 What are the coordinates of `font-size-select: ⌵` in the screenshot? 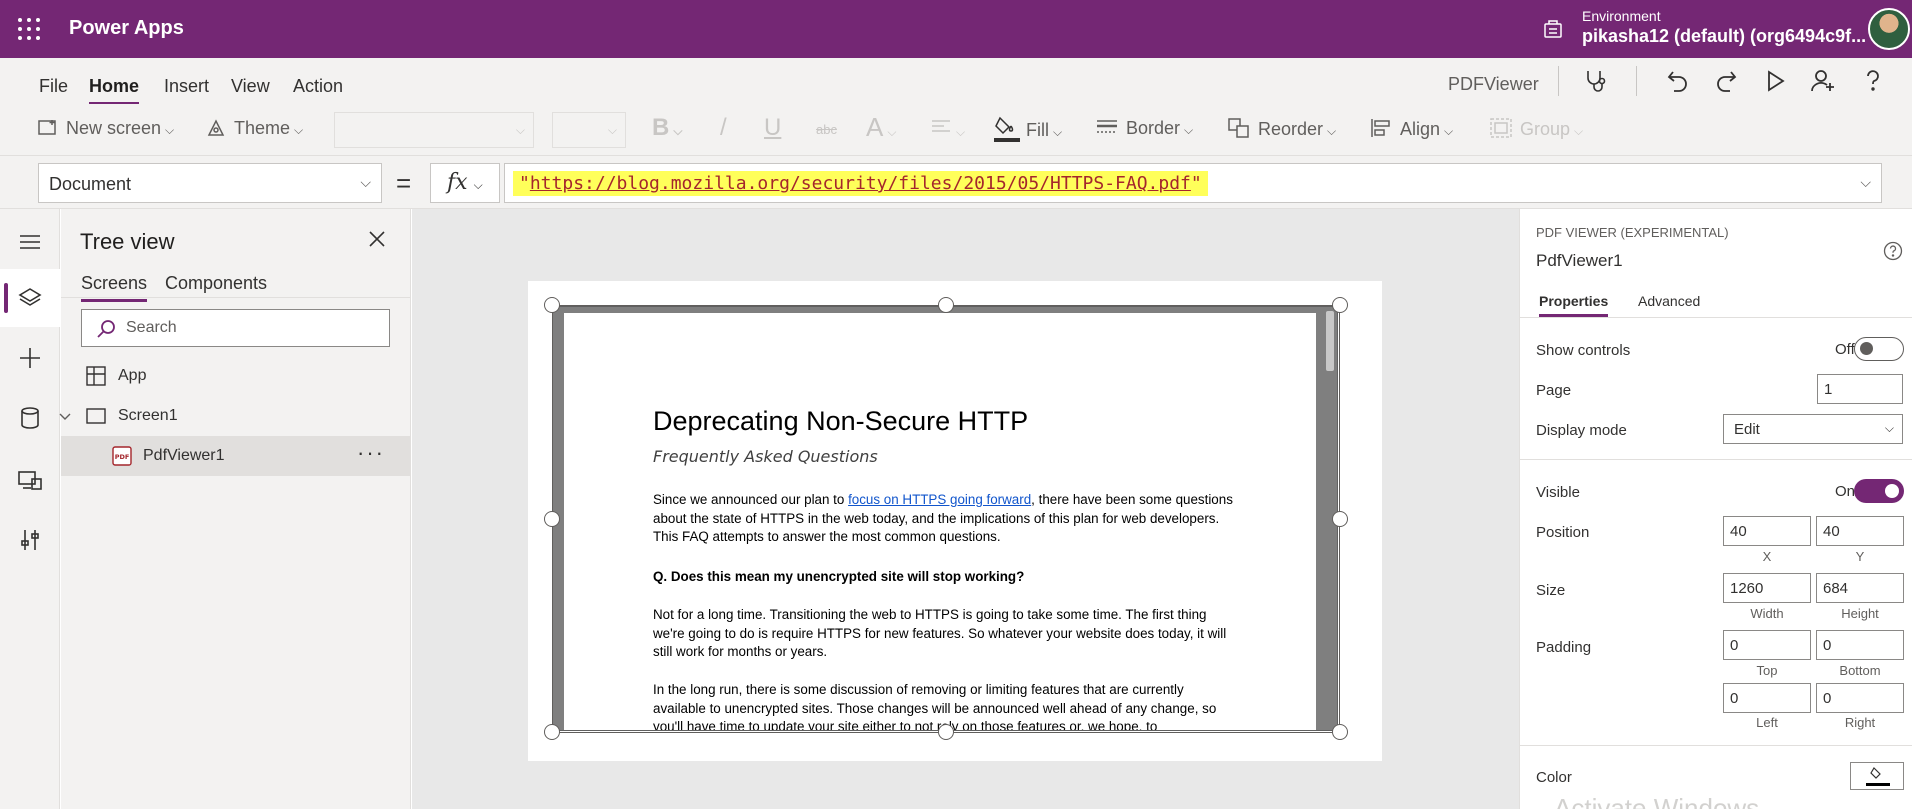 It's located at (589, 130).